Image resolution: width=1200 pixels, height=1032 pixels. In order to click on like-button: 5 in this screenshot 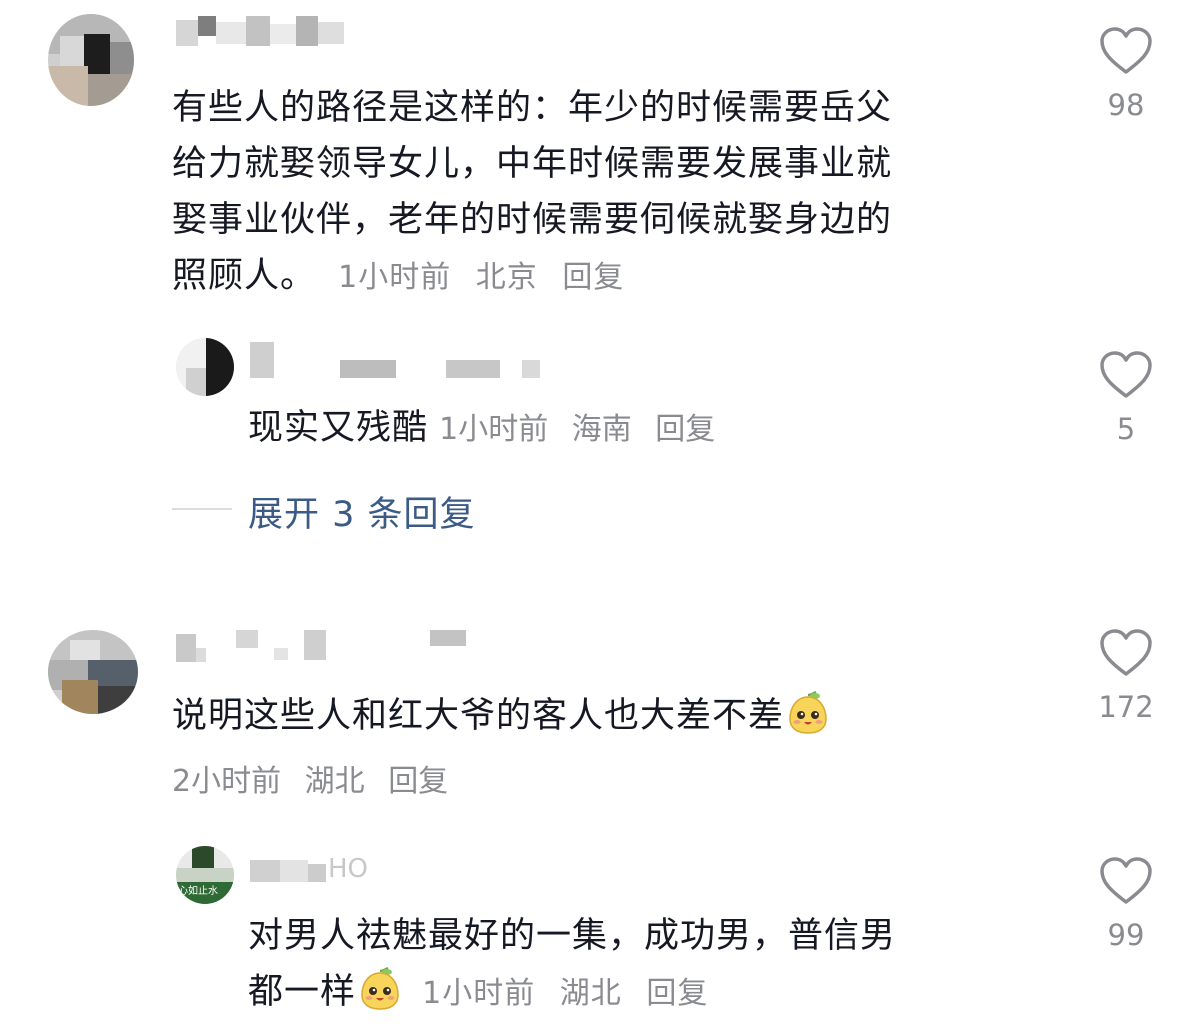, I will do `click(1126, 398)`.